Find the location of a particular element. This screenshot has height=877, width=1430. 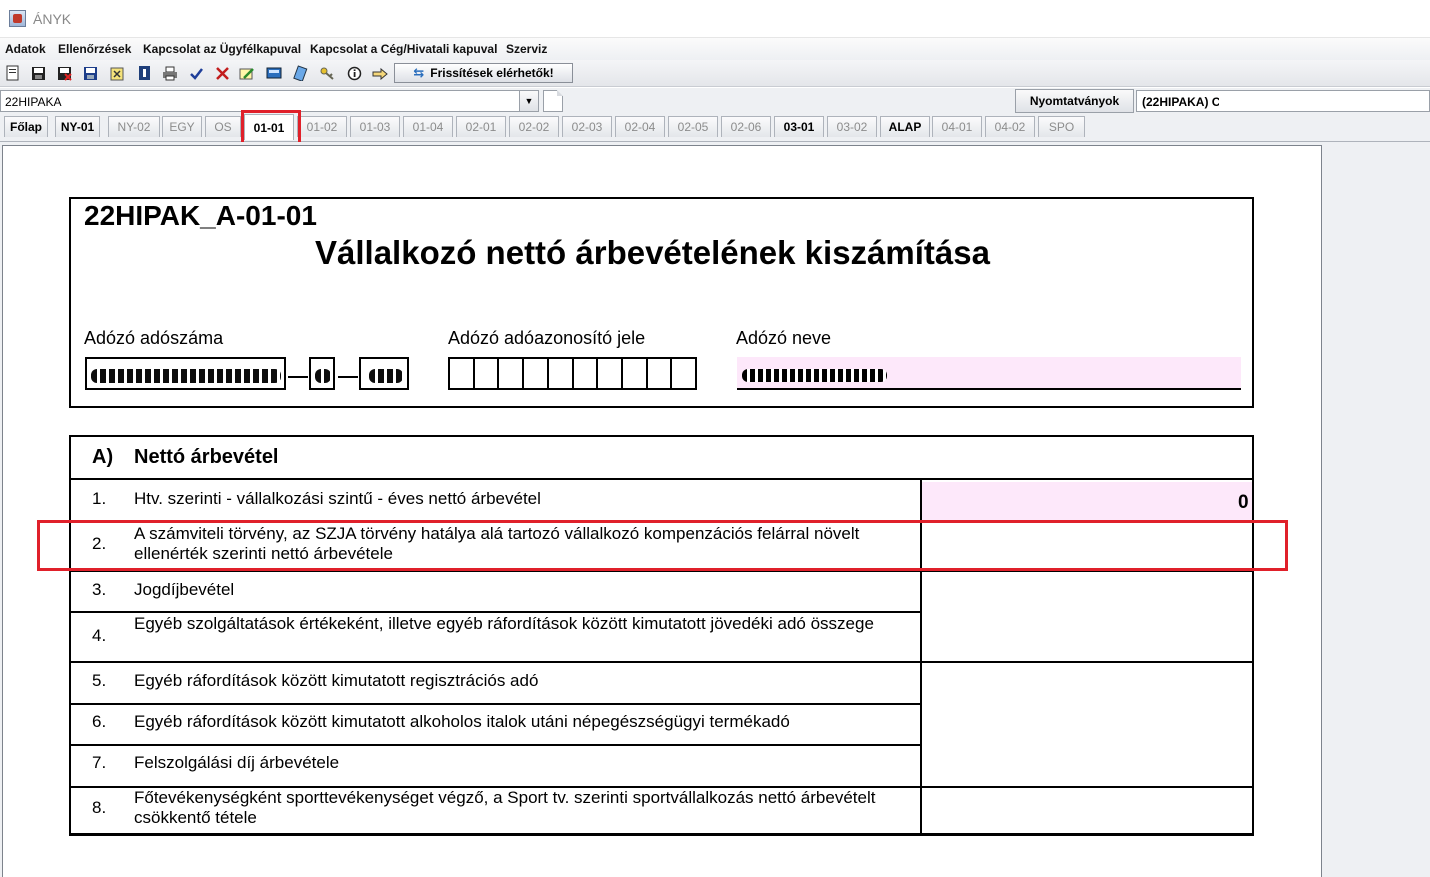

row-7-label: Felszolgálási díj árbevétele is located at coordinates (237, 762).